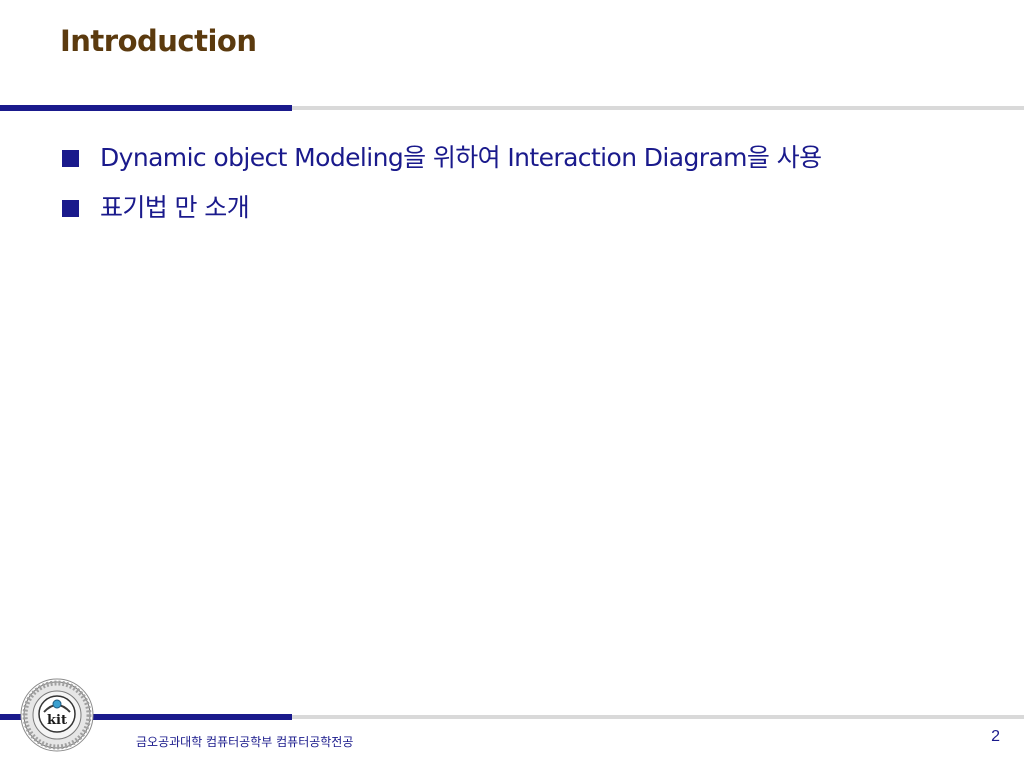  Describe the element at coordinates (158, 41) in the screenshot. I see `slide-title: Introduction` at that location.